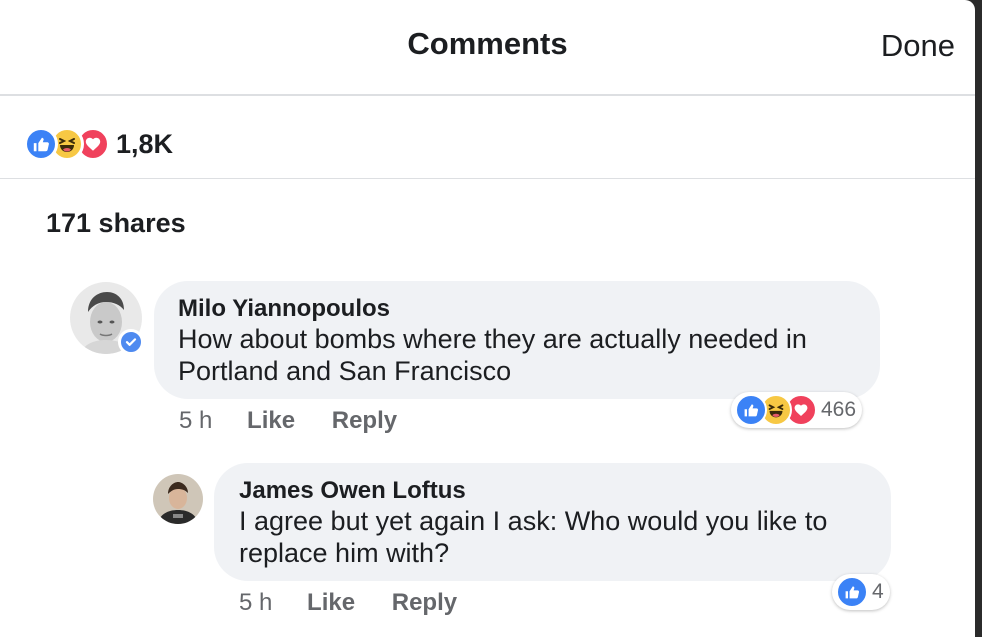  I want to click on comment-reaction-count: 466, so click(839, 409).